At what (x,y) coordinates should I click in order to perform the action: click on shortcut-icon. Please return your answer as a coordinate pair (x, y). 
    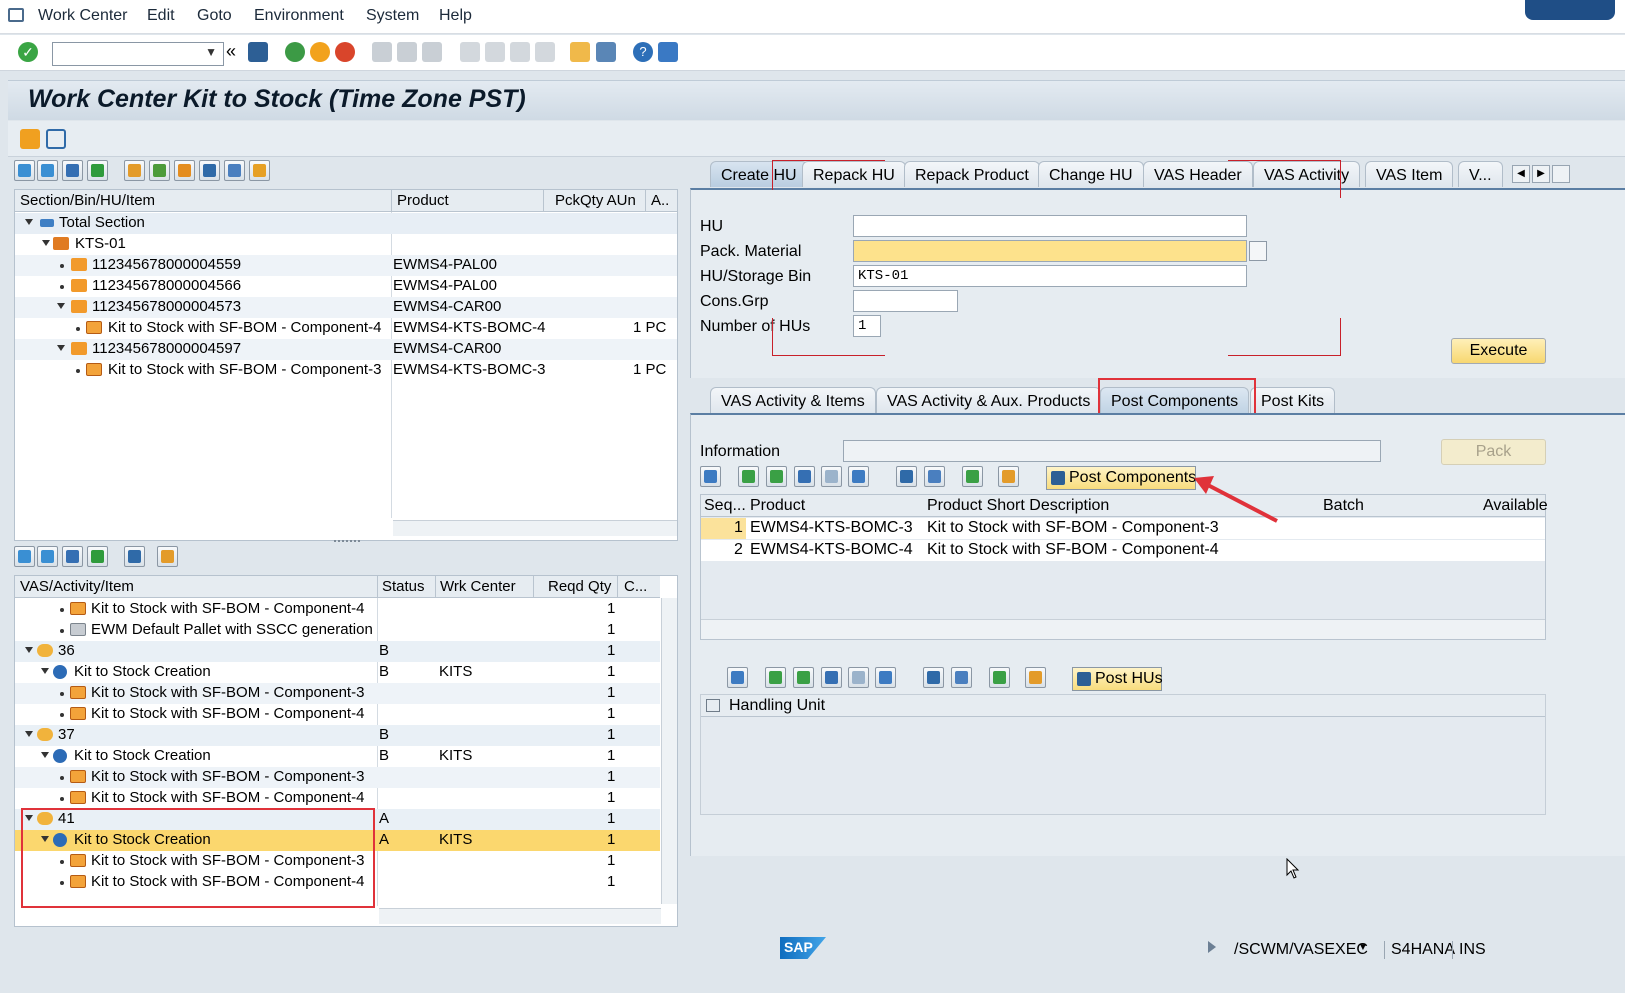
    Looking at the image, I should click on (606, 52).